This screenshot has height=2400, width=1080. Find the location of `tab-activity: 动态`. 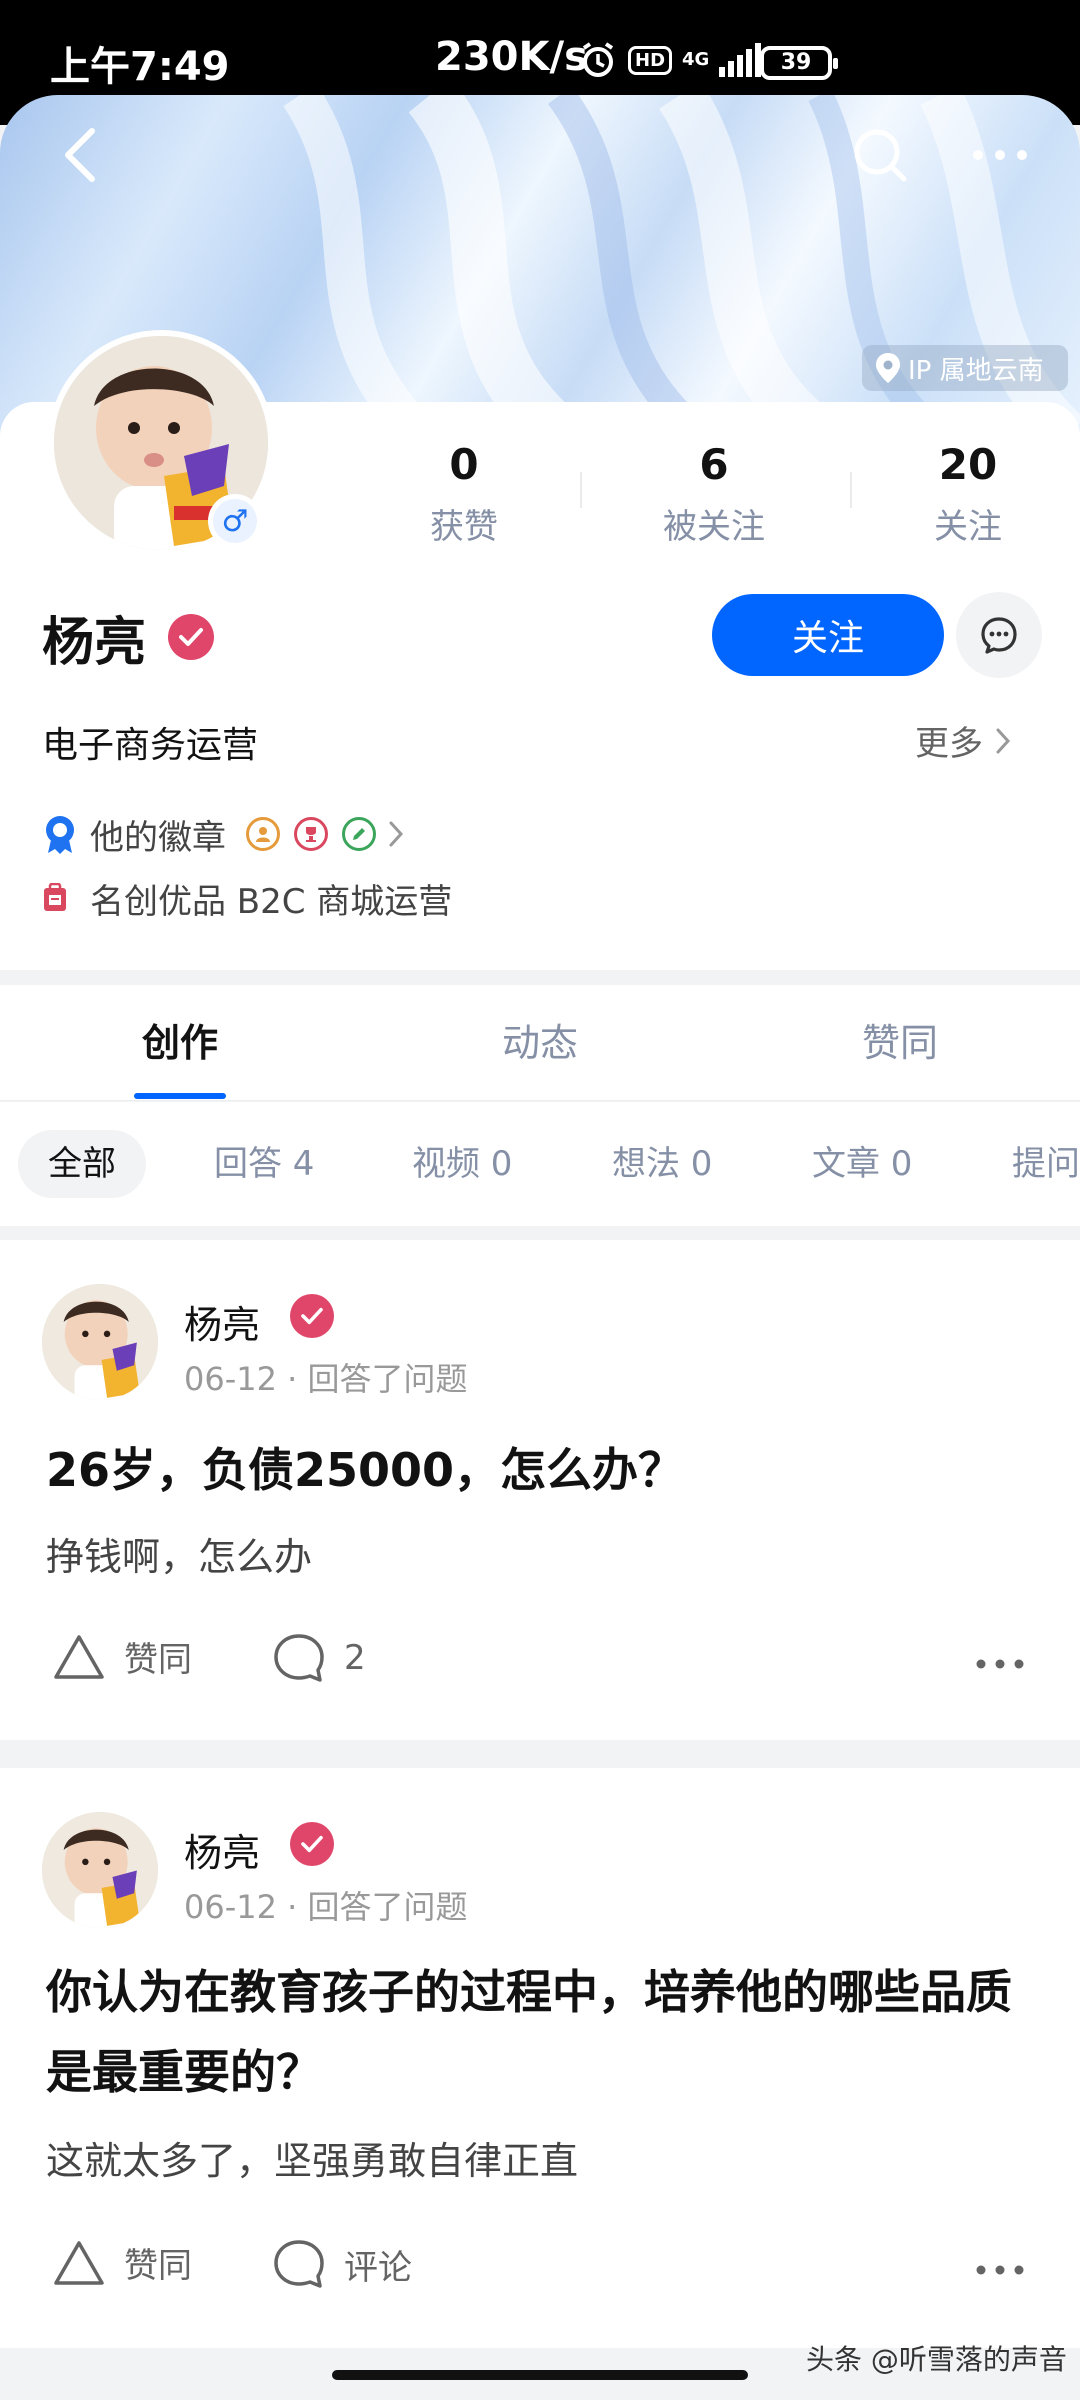

tab-activity: 动态 is located at coordinates (540, 1043).